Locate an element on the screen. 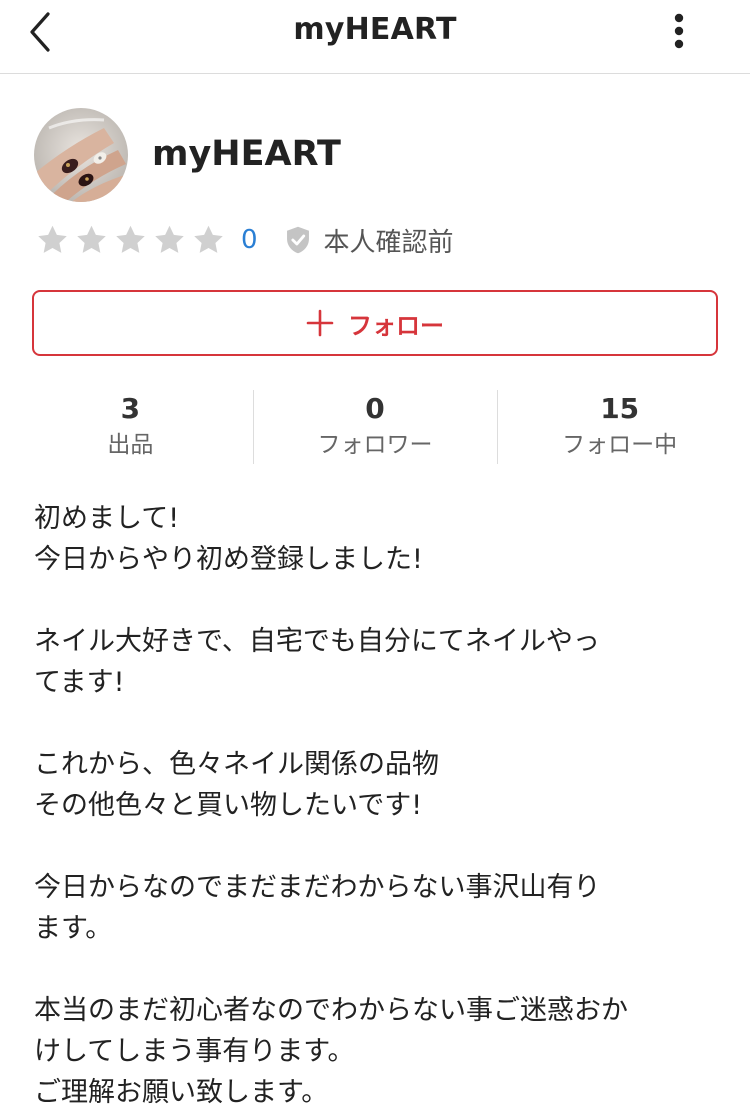 This screenshot has width=750, height=1117. follow-button: フォロー is located at coordinates (375, 323).